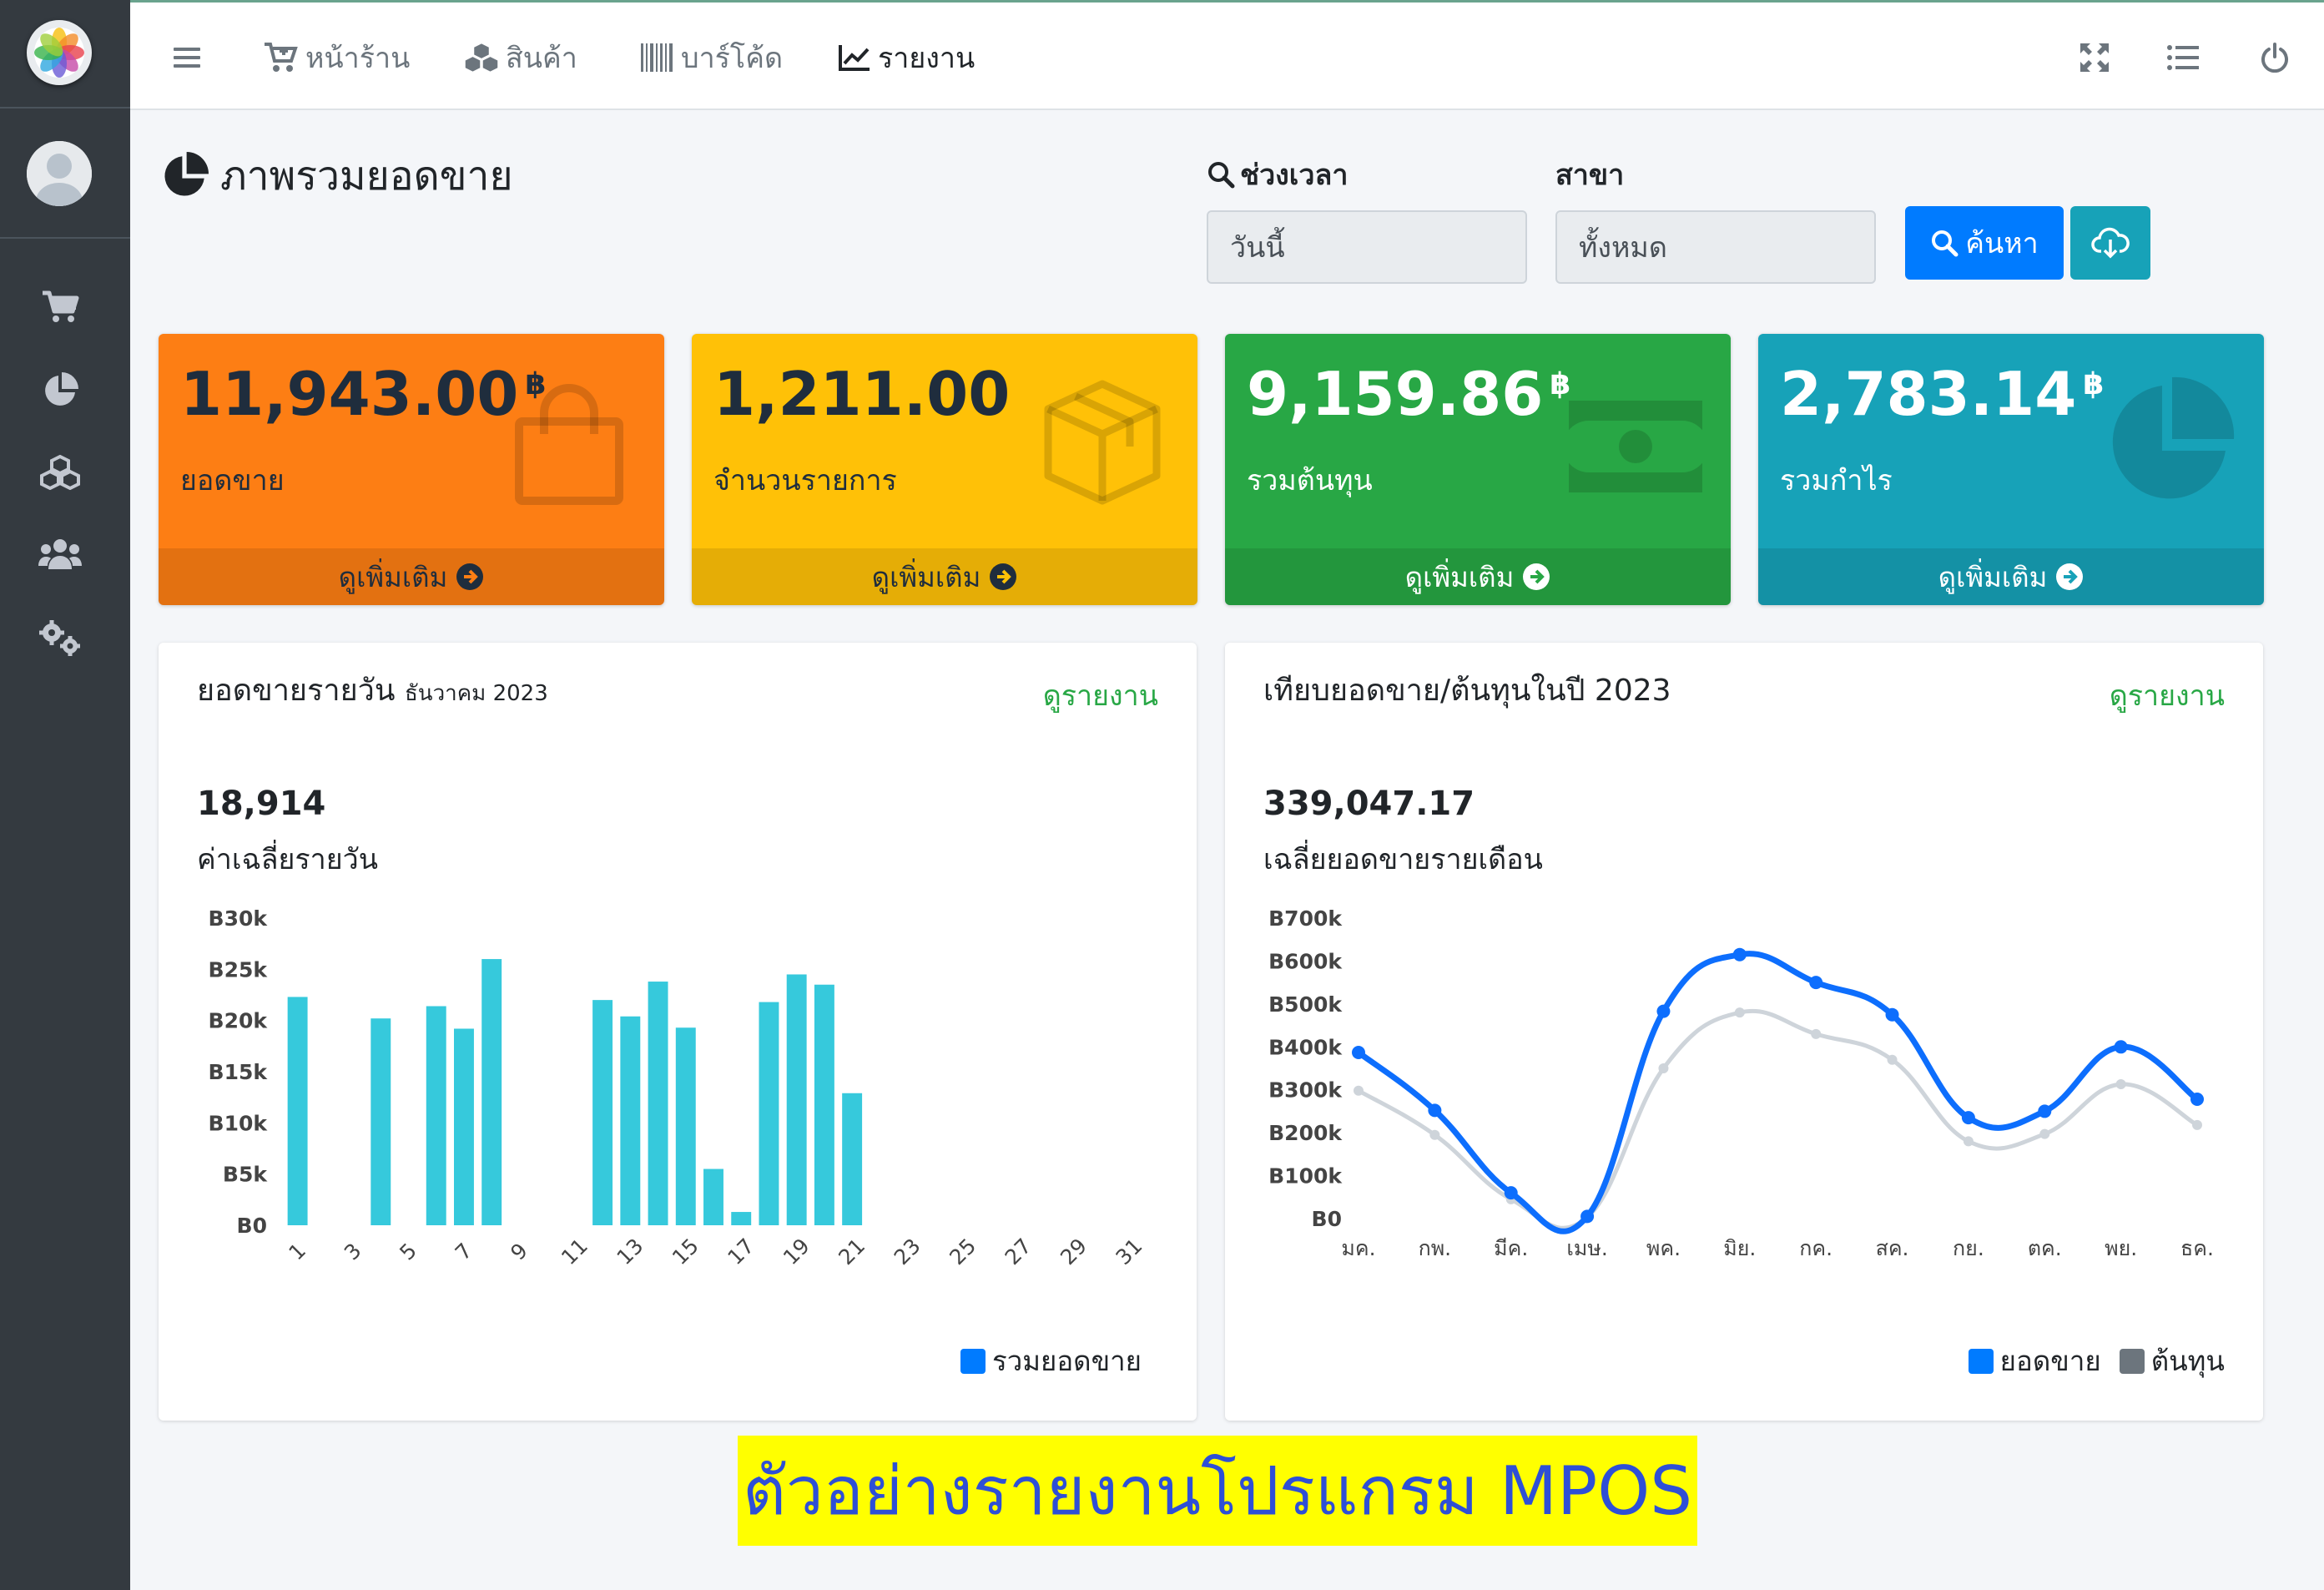  I want to click on x-tick-label: กย., so click(1968, 1248).